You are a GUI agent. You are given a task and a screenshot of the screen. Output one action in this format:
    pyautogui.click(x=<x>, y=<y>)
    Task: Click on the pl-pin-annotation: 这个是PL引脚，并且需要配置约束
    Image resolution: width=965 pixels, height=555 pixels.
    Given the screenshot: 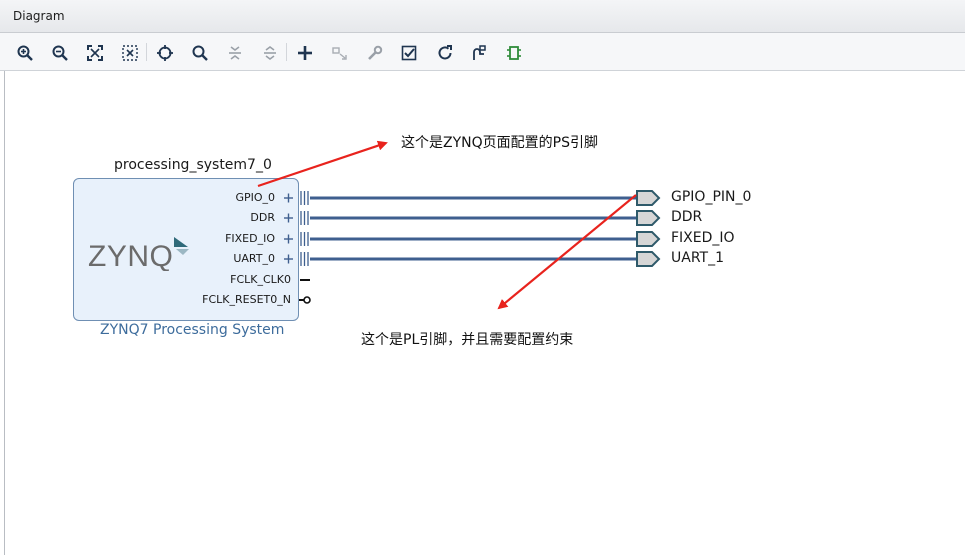 What is the action you would take?
    pyautogui.click(x=467, y=340)
    